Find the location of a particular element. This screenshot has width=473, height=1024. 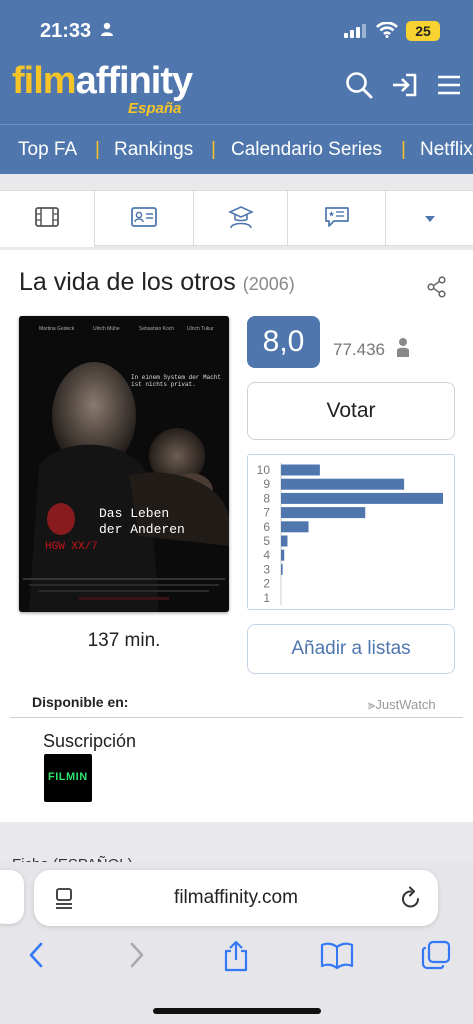

poster-title-line: der Anderen is located at coordinates (142, 529).